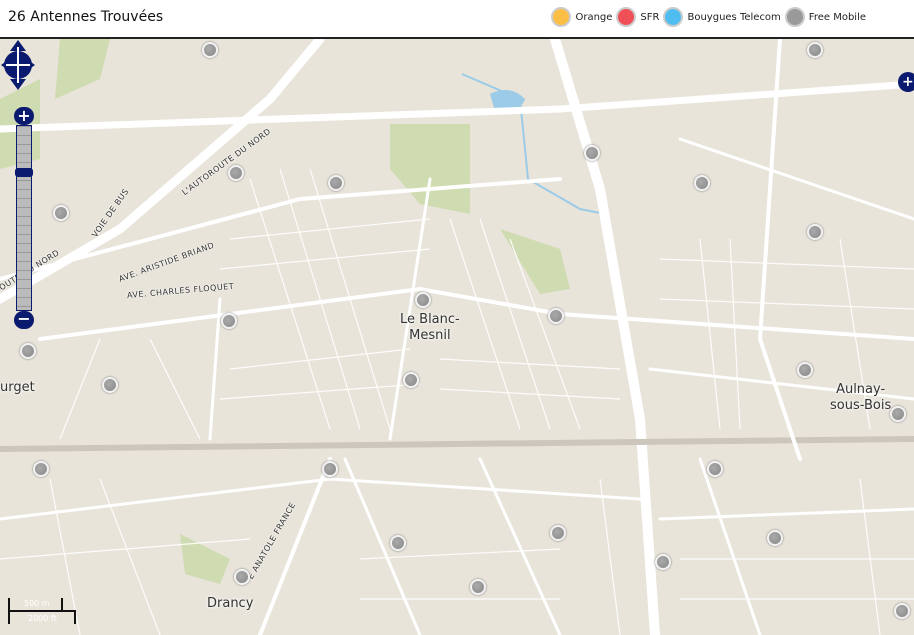  Describe the element at coordinates (861, 397) in the screenshot. I see `place-label-aulnay: Aulnay- sous-Bois` at that location.